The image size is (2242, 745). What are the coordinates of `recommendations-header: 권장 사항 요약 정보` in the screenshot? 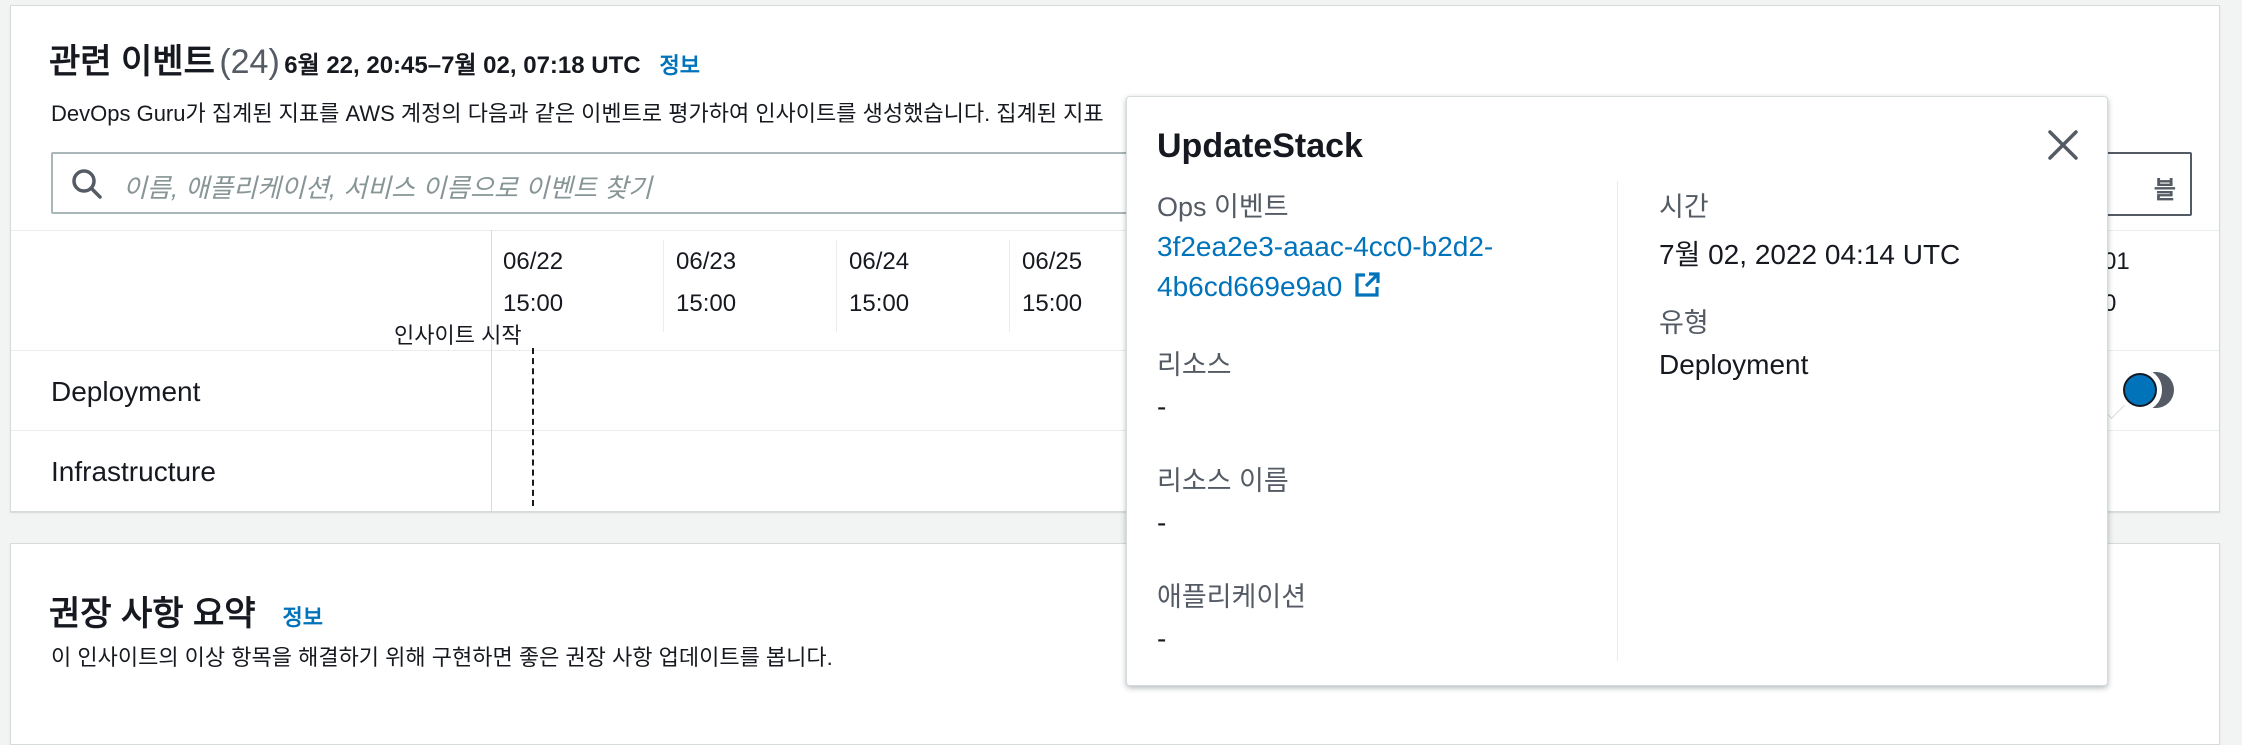 It's located at (186, 610).